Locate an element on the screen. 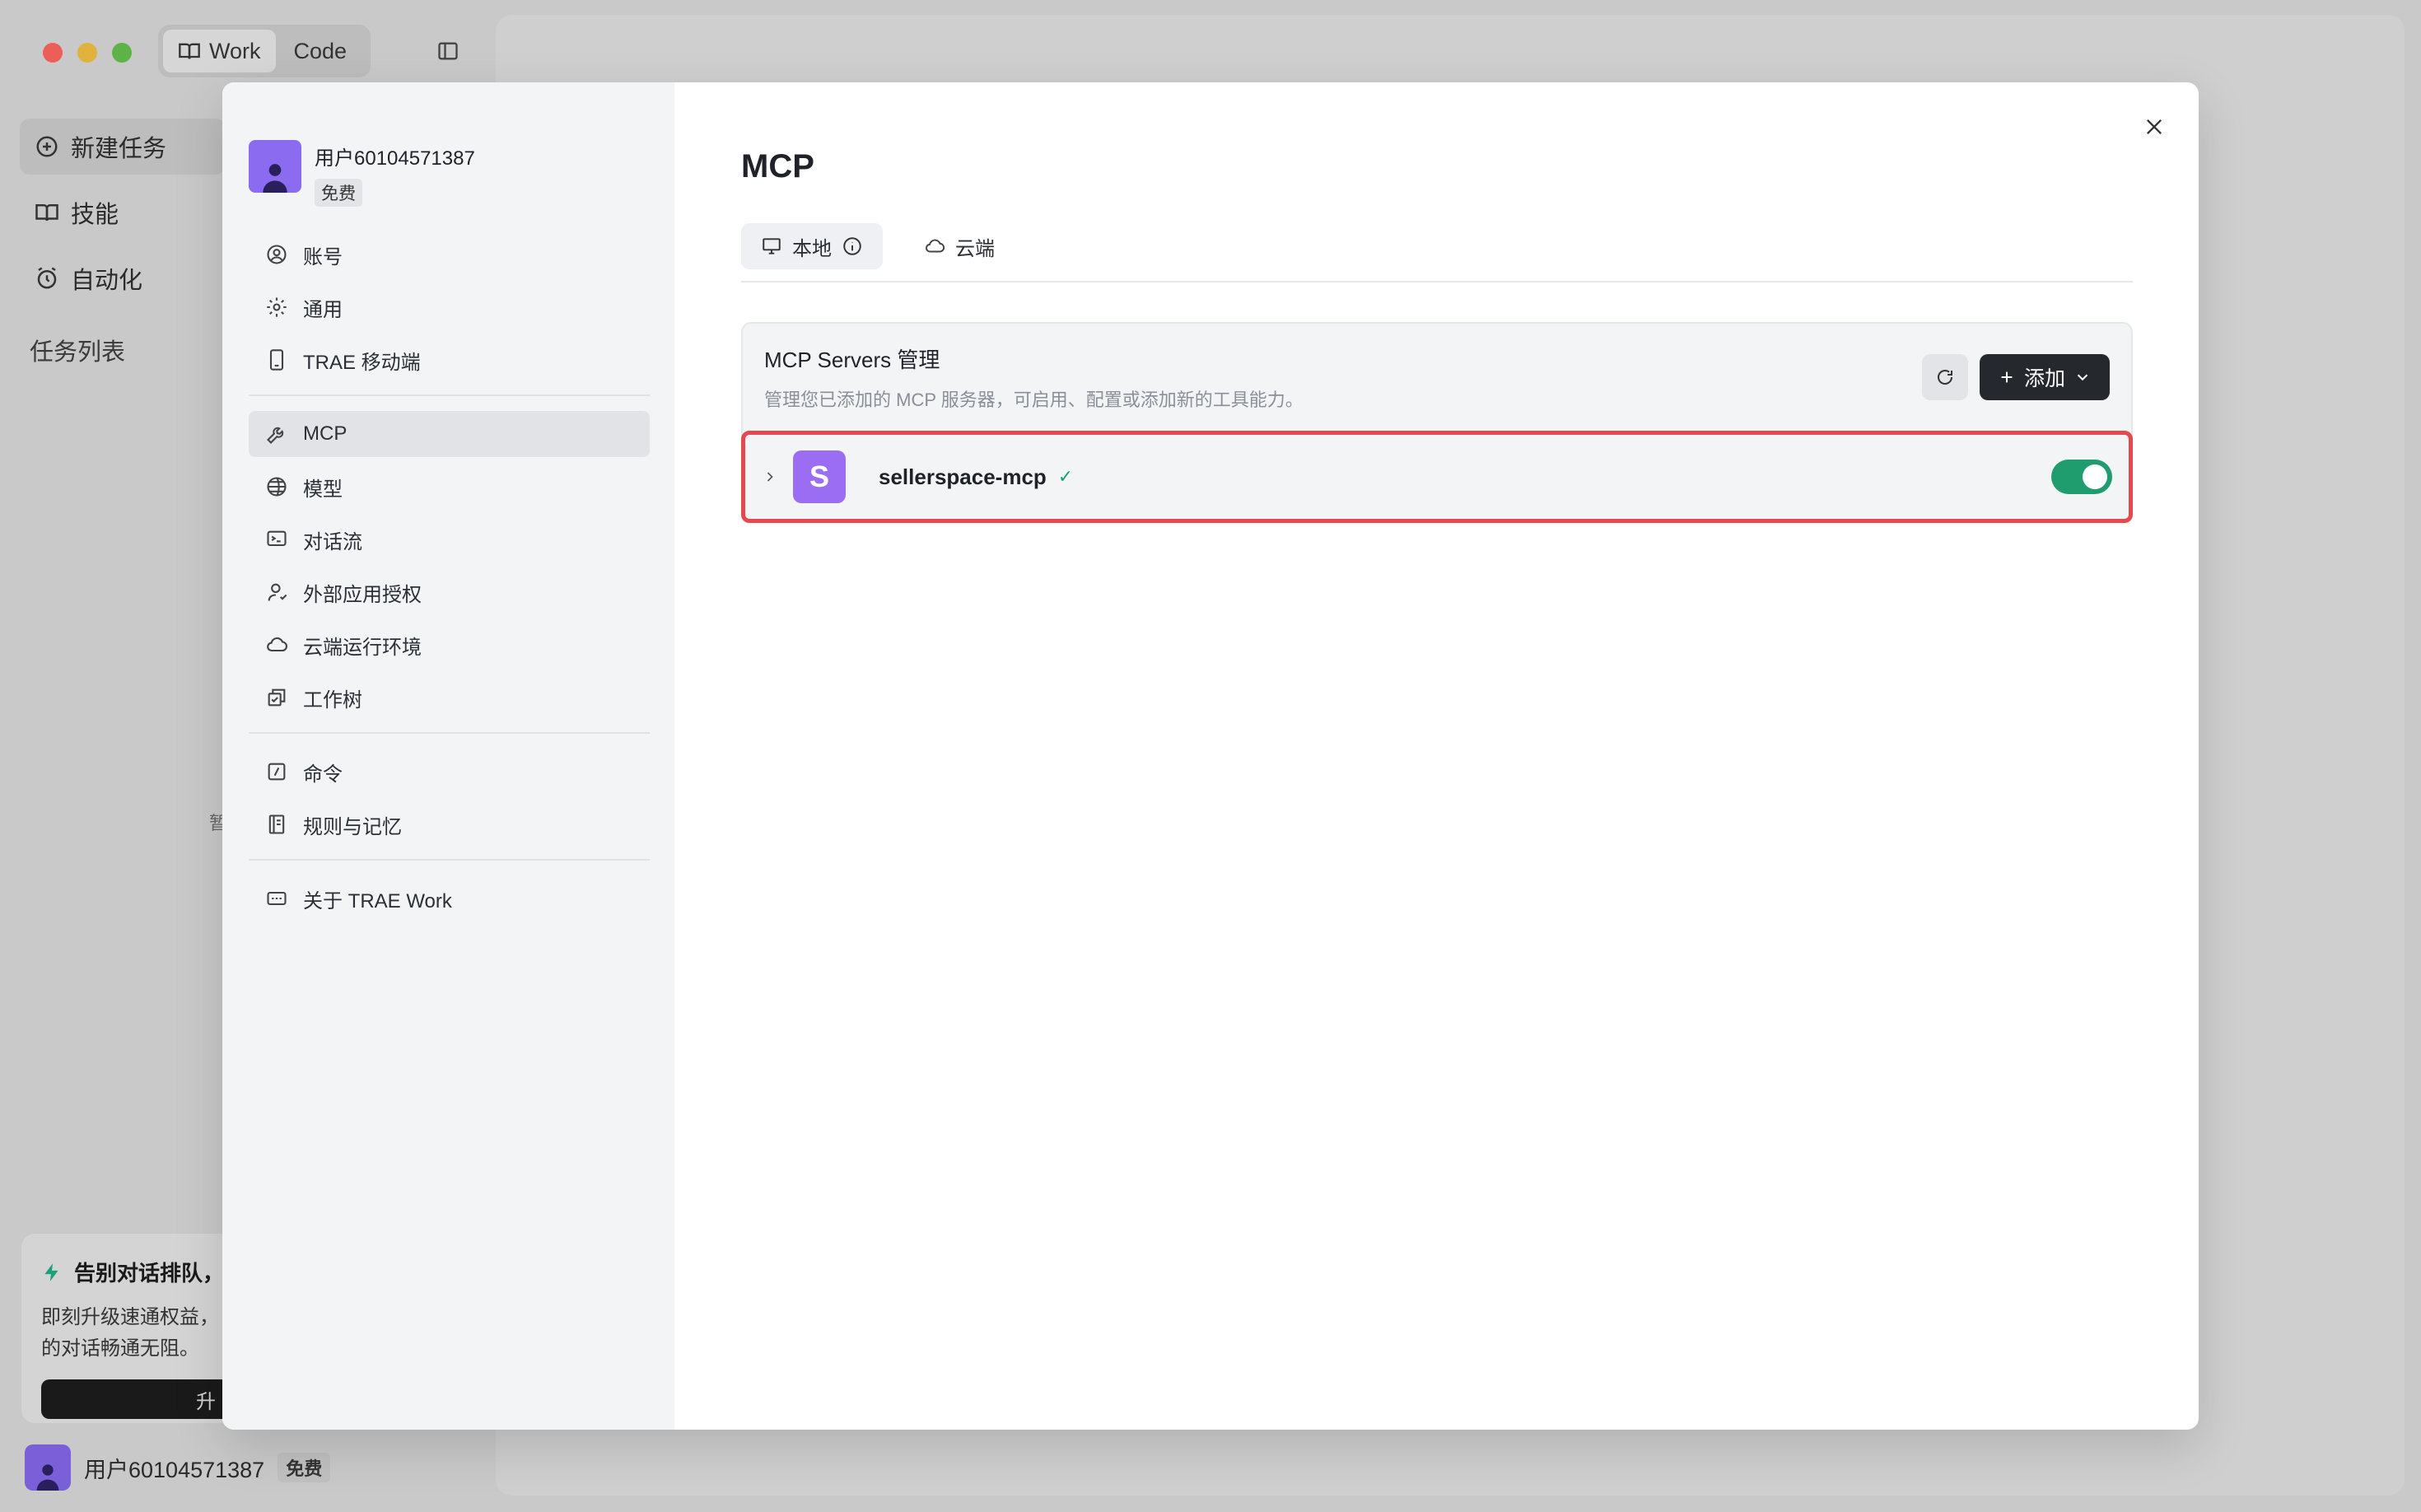  add-button-label: 添加 is located at coordinates (2044, 378).